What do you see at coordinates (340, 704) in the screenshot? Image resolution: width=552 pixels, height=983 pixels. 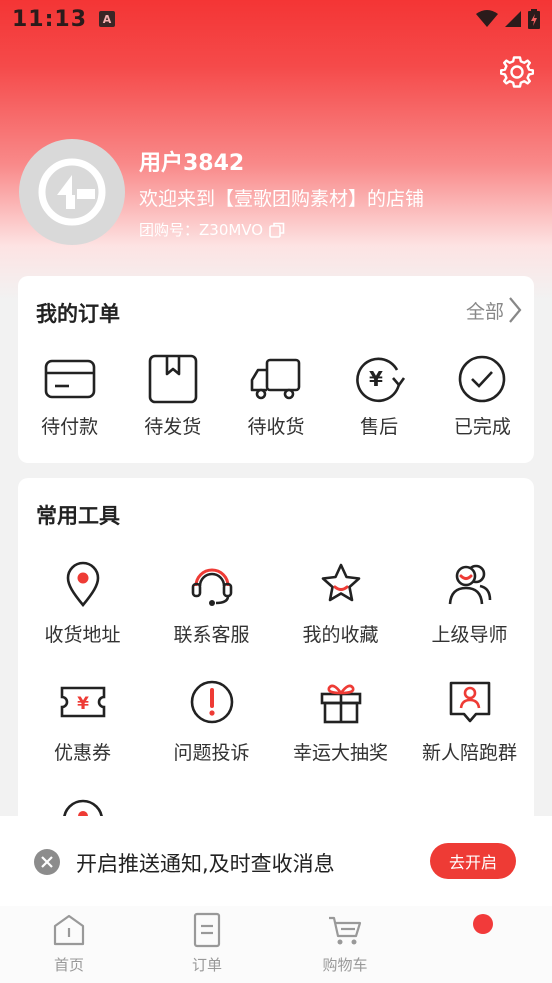 I see `gift-icon` at bounding box center [340, 704].